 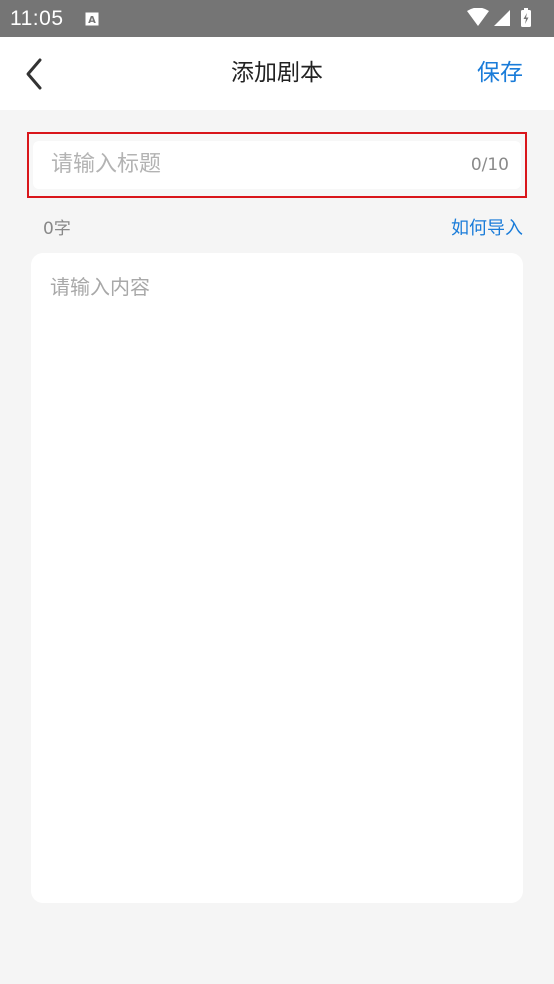 I want to click on content-placeholder: 请输入内容, so click(x=100, y=287).